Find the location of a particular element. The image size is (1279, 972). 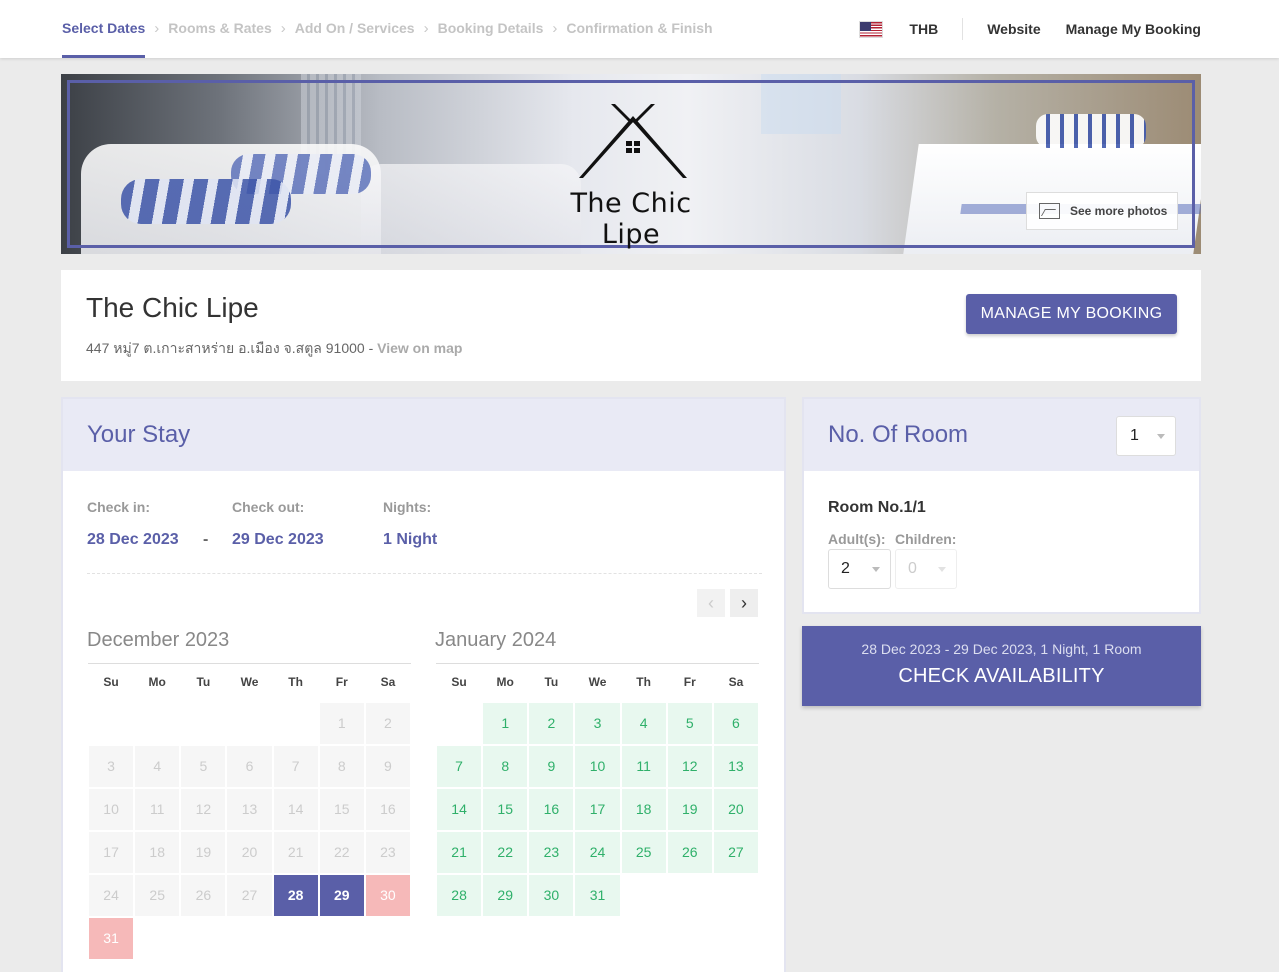

calendar-day: 11 is located at coordinates (643, 766).